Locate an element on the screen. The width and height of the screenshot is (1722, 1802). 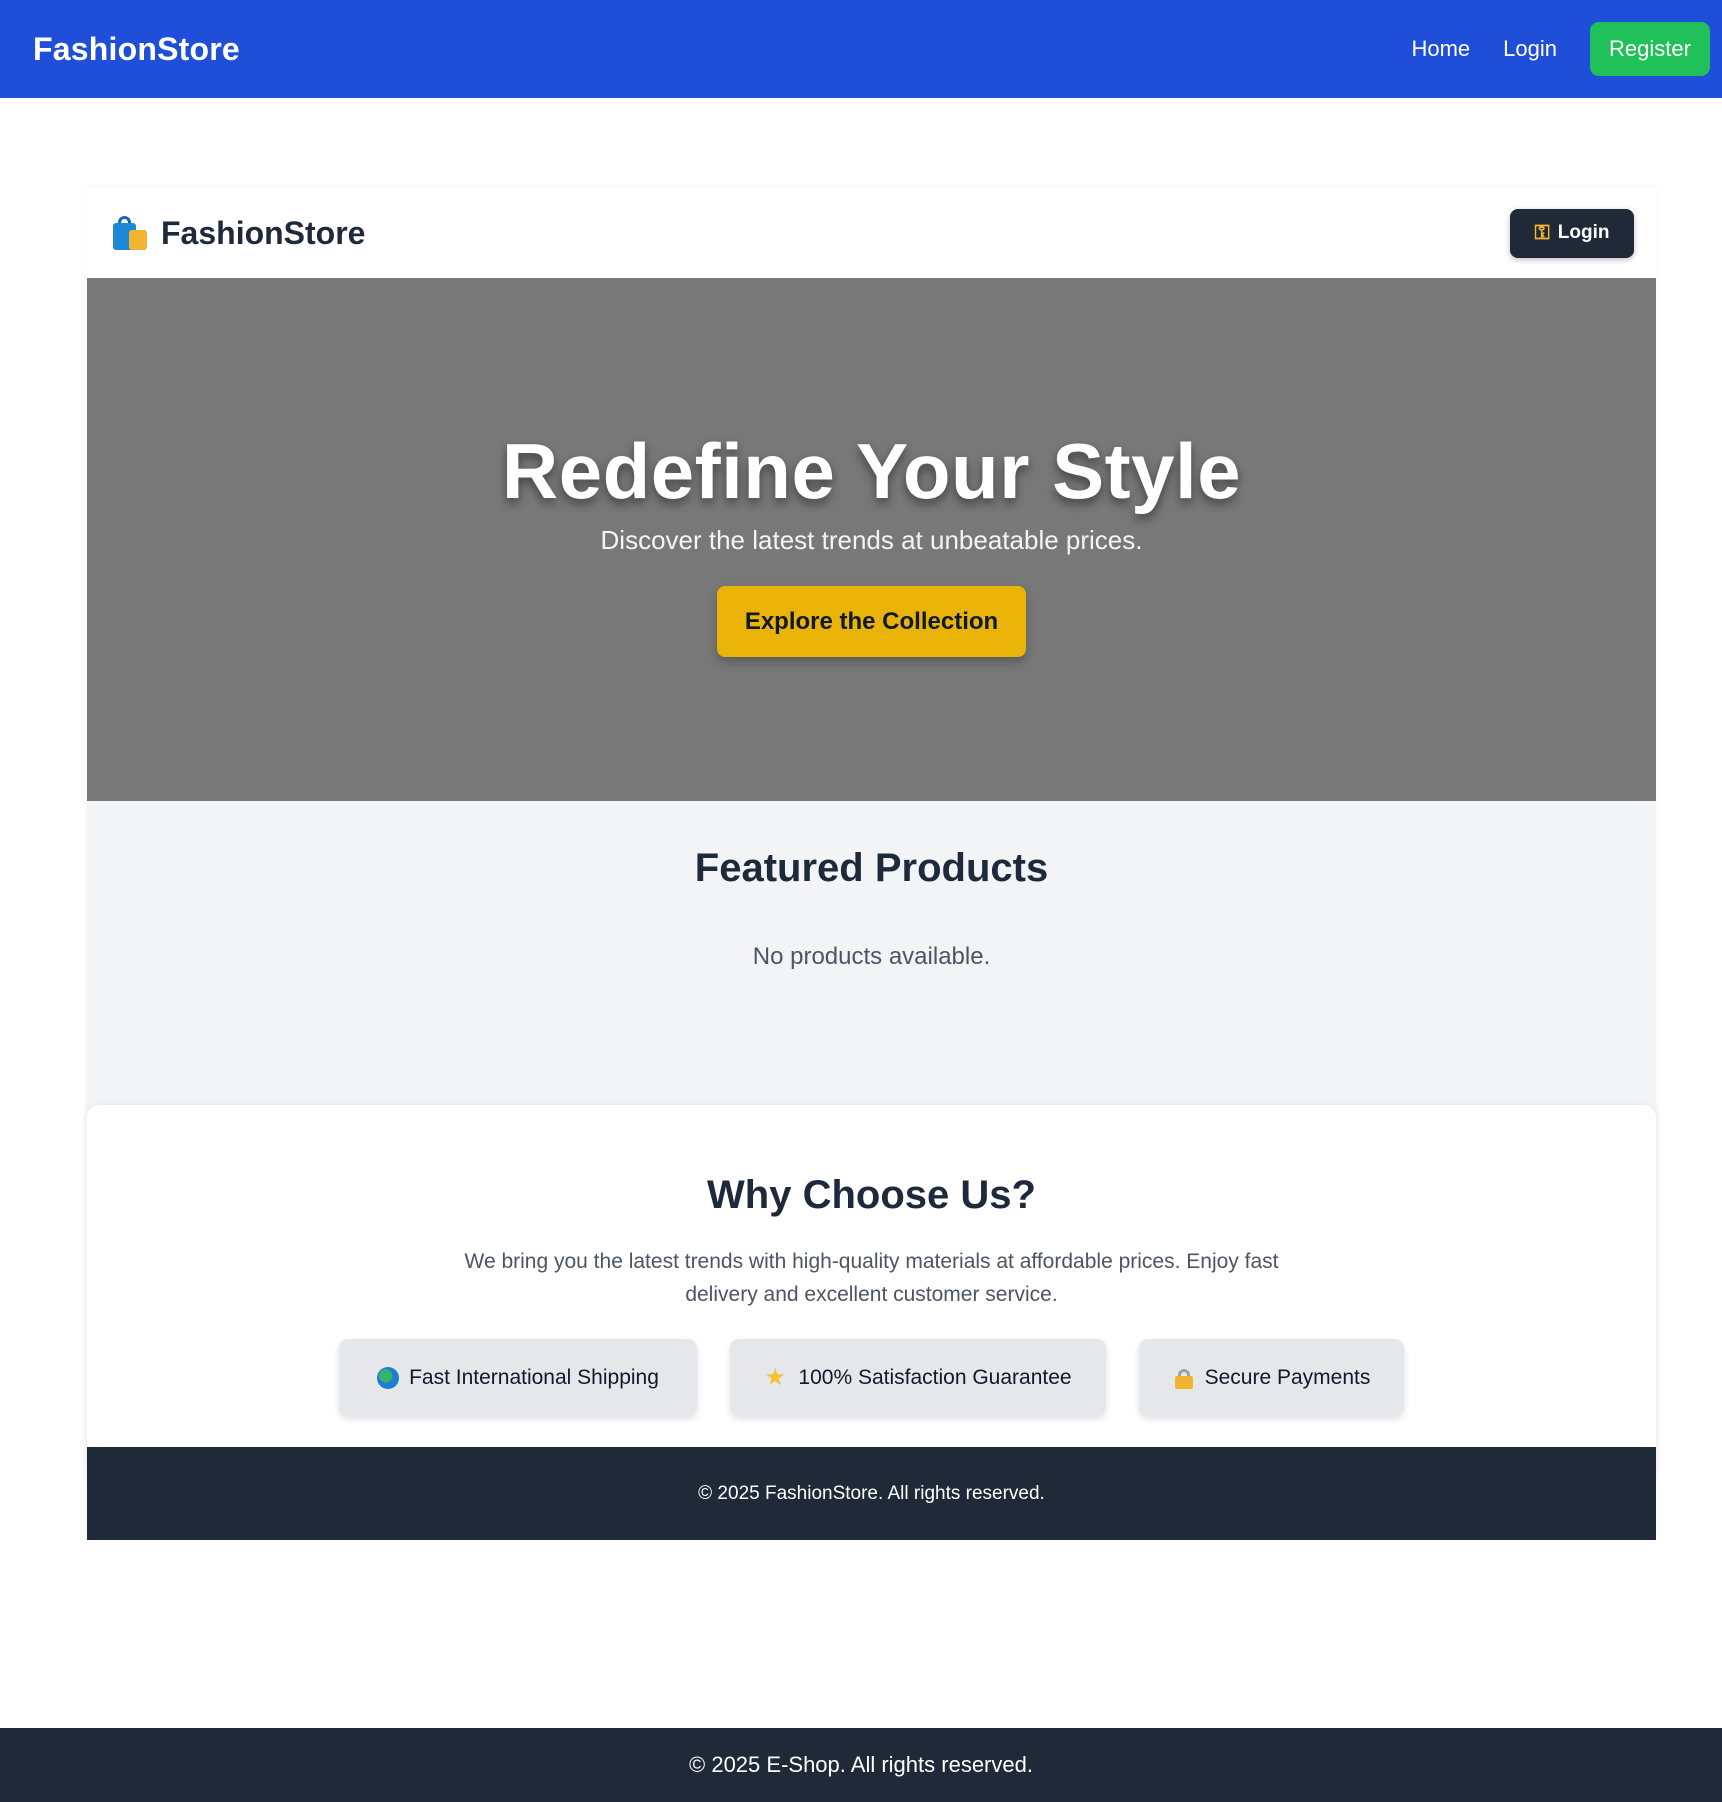
store-brand: FashionStore is located at coordinates (239, 233).